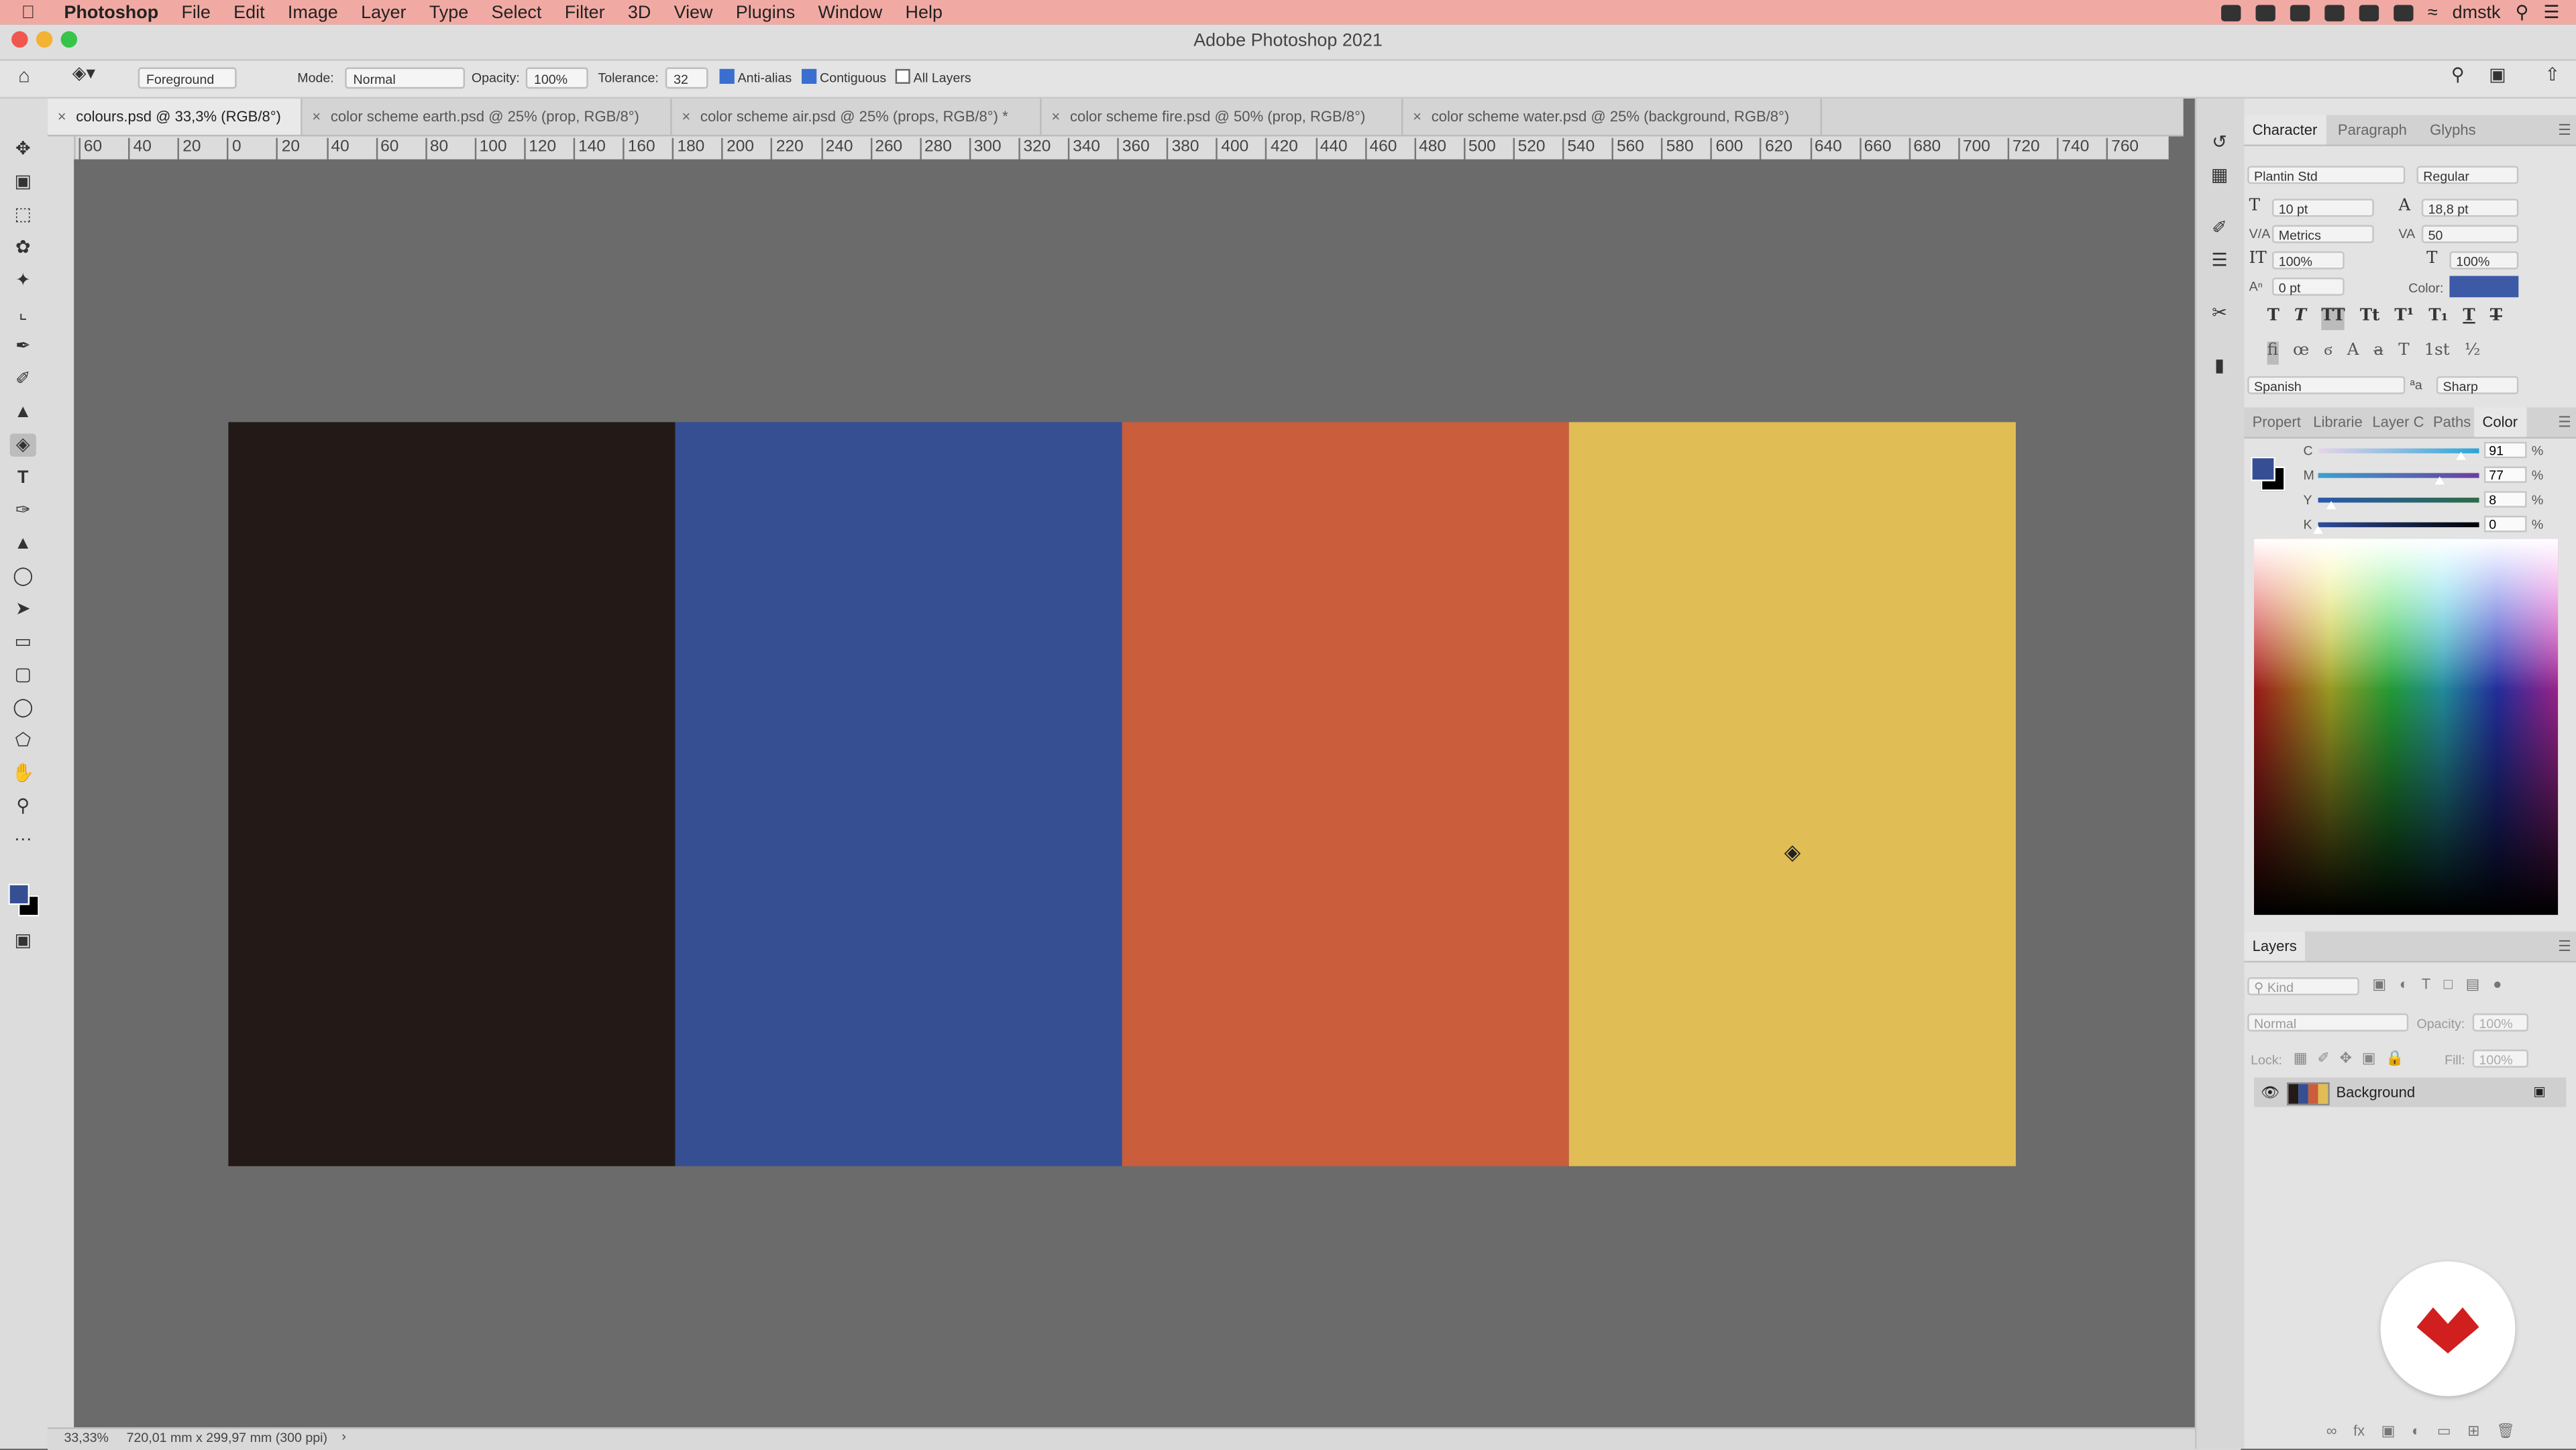 The image size is (2576, 1450). I want to click on lock-position-icon: ✥, so click(2346, 1059).